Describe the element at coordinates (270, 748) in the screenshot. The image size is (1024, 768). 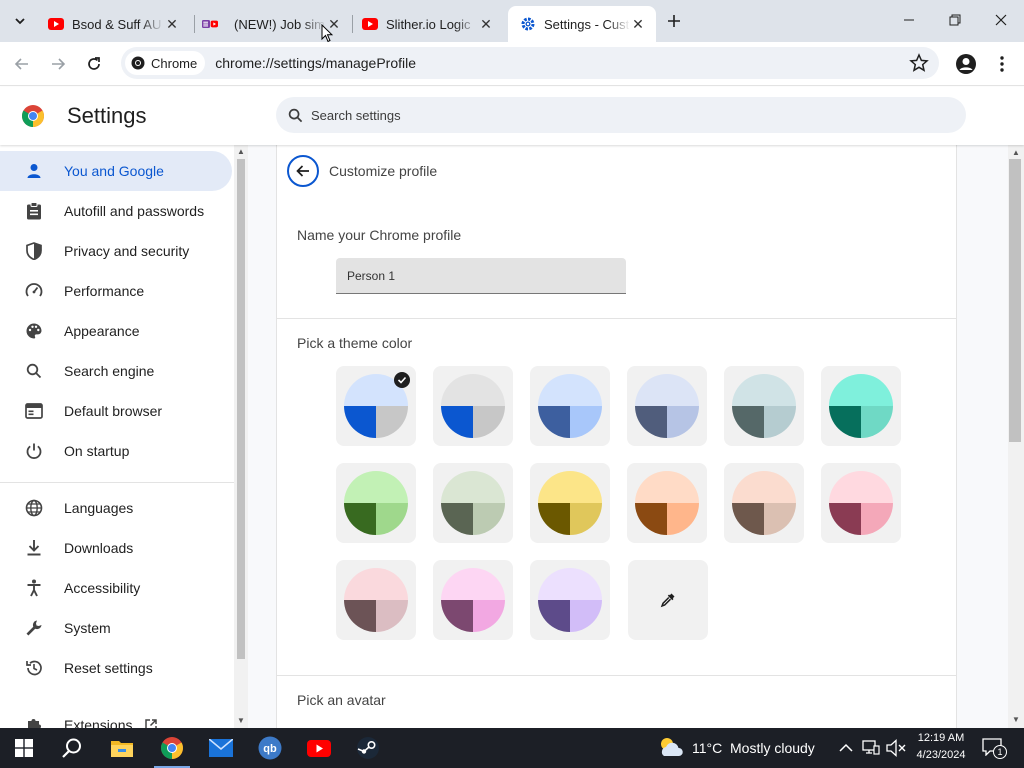
I see `taskbar-qbittorrent: qb` at that location.